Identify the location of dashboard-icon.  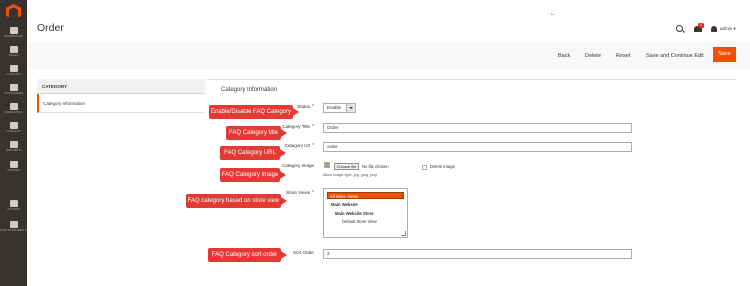
(13, 30).